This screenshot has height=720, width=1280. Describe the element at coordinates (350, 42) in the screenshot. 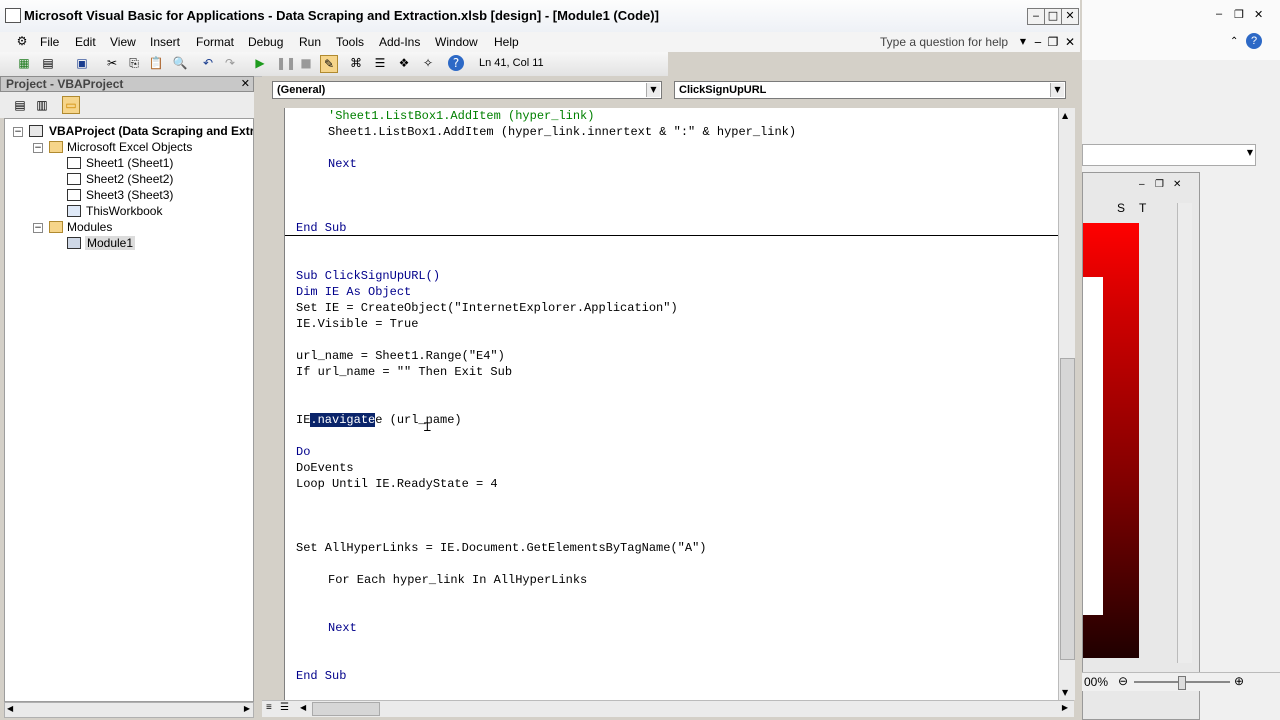

I see `menu-tools: Tools` at that location.